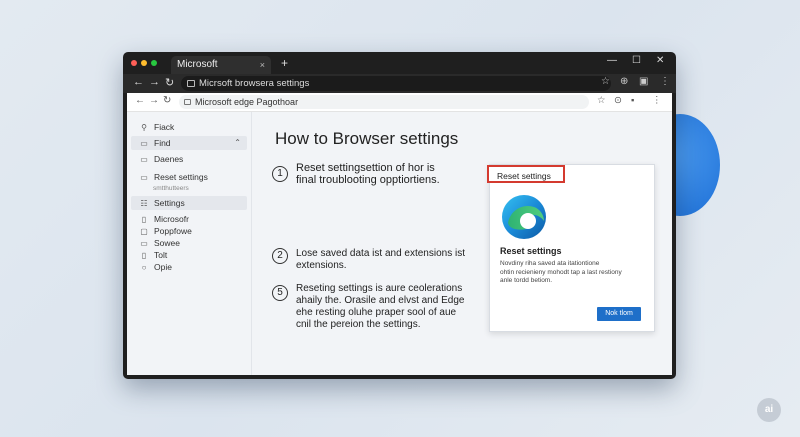 This screenshot has width=800, height=437. I want to click on outer-url-field: Micrsoft browsera settings, so click(396, 83).